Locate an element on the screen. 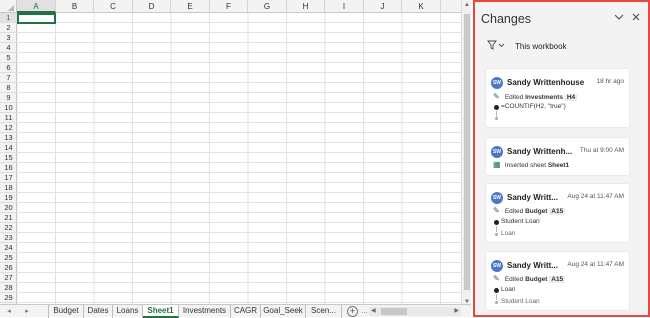  row-header-12: 12 is located at coordinates (8, 128).